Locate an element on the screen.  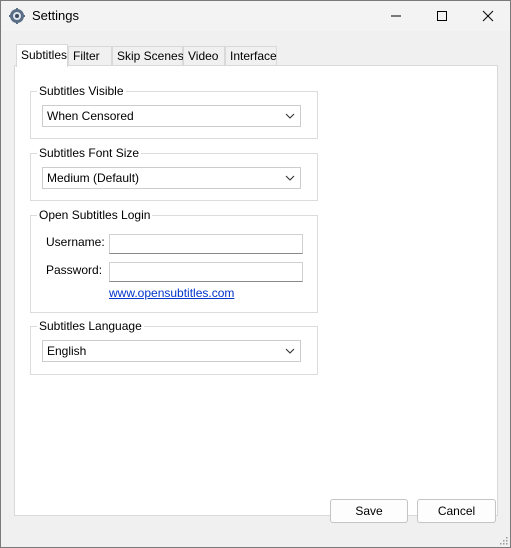
password-input is located at coordinates (206, 272).